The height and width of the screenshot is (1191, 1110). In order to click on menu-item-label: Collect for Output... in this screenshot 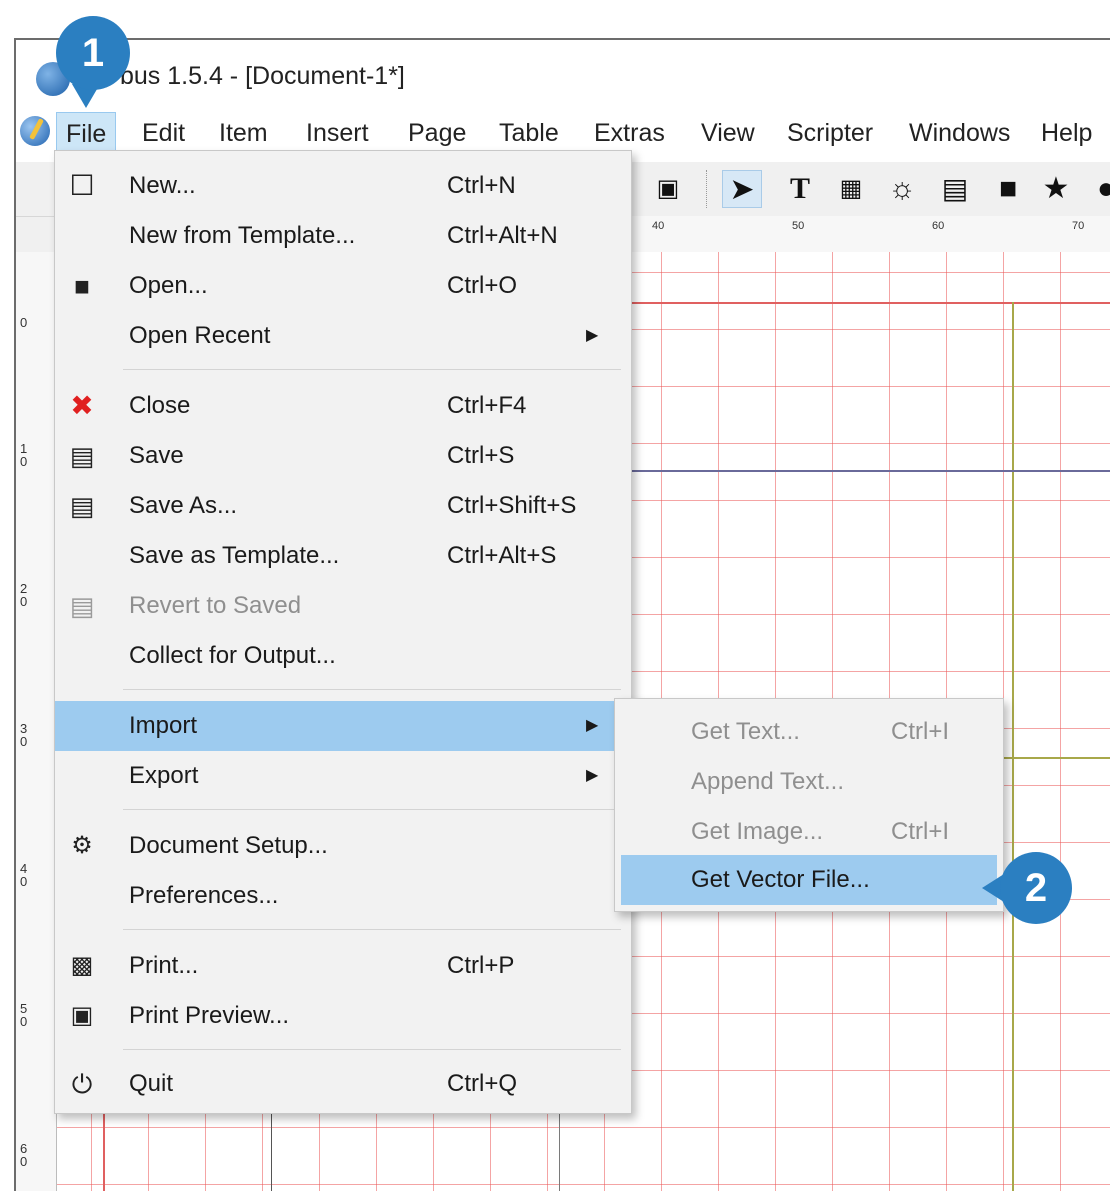, I will do `click(232, 655)`.